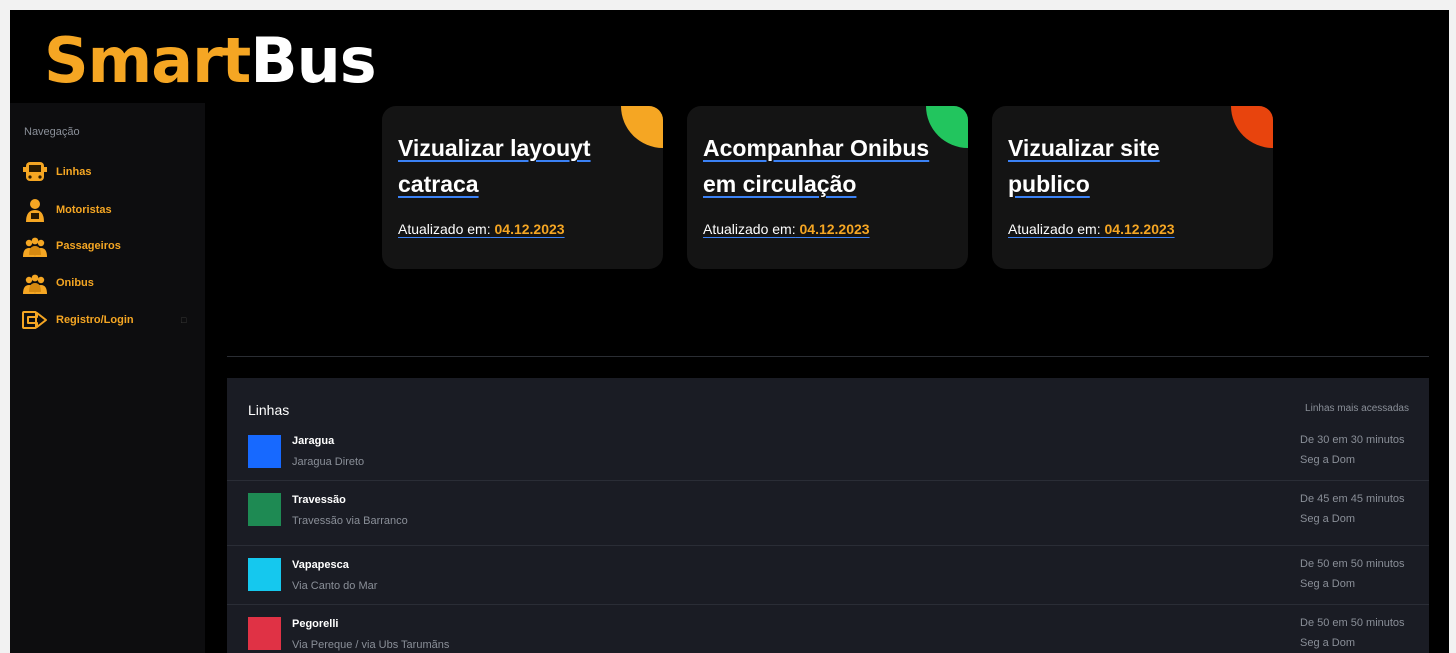 The image size is (1456, 653). Describe the element at coordinates (75, 283) in the screenshot. I see `sidebar-item-label: Onibus` at that location.